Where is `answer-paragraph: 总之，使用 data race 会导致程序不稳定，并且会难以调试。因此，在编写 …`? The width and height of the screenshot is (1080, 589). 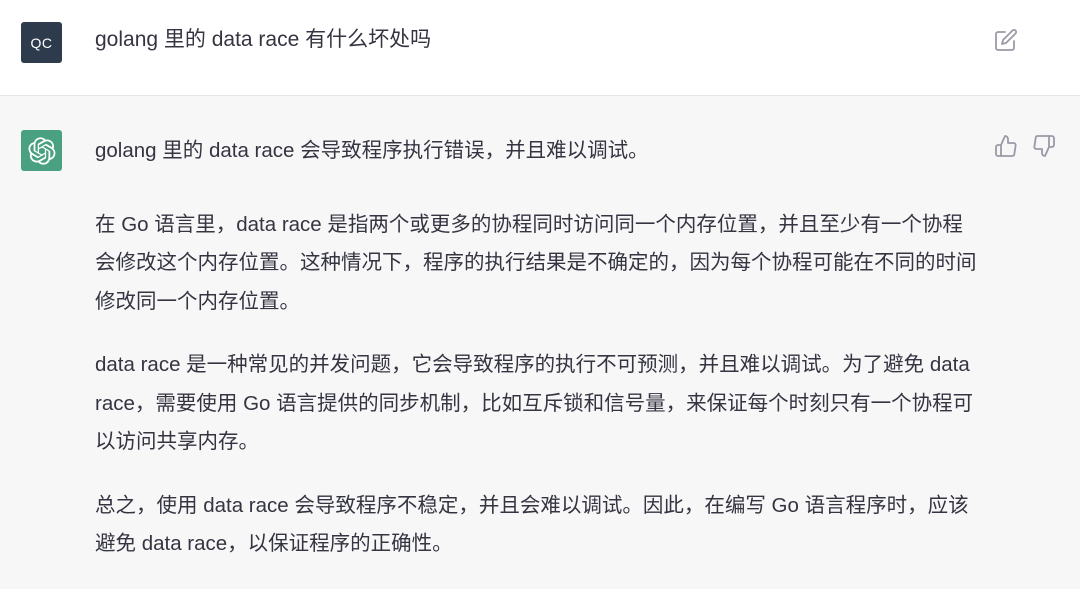 answer-paragraph: 总之，使用 data race 会导致程序不稳定，并且会难以调试。因此，在编写 … is located at coordinates (532, 524).